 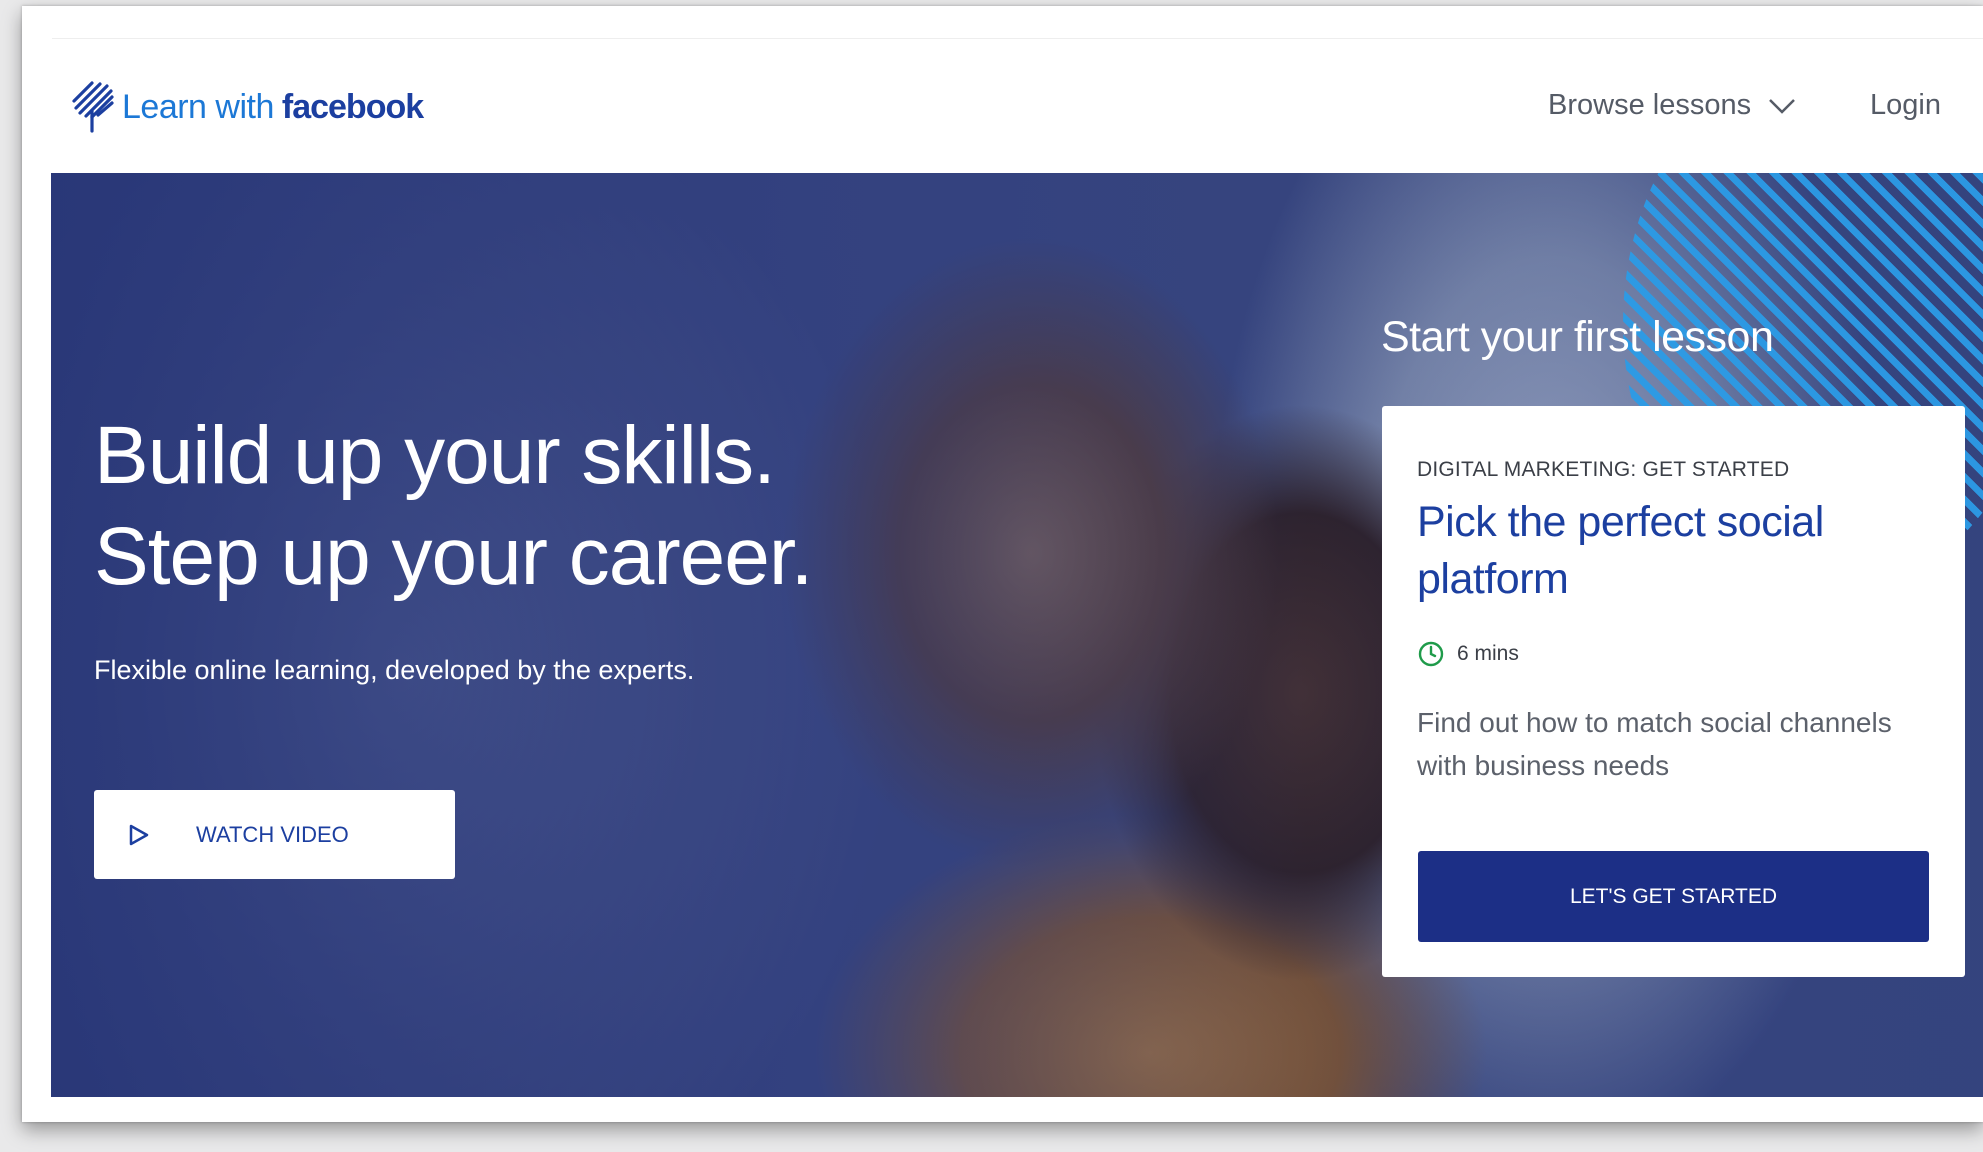 I want to click on logo-brand-text: facebook, so click(x=352, y=106).